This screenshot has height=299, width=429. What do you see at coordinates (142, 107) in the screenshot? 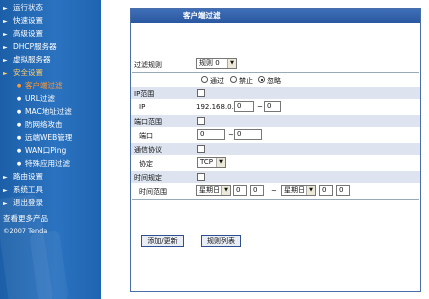
I see `ip-label: IP` at bounding box center [142, 107].